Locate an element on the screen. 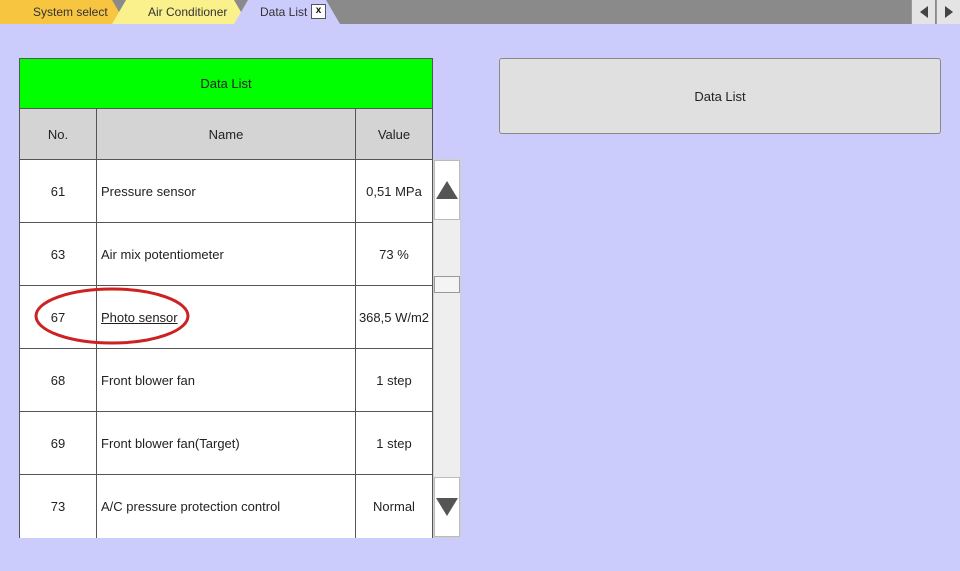 The image size is (960, 571). data-list-button-label: Data List is located at coordinates (720, 96).